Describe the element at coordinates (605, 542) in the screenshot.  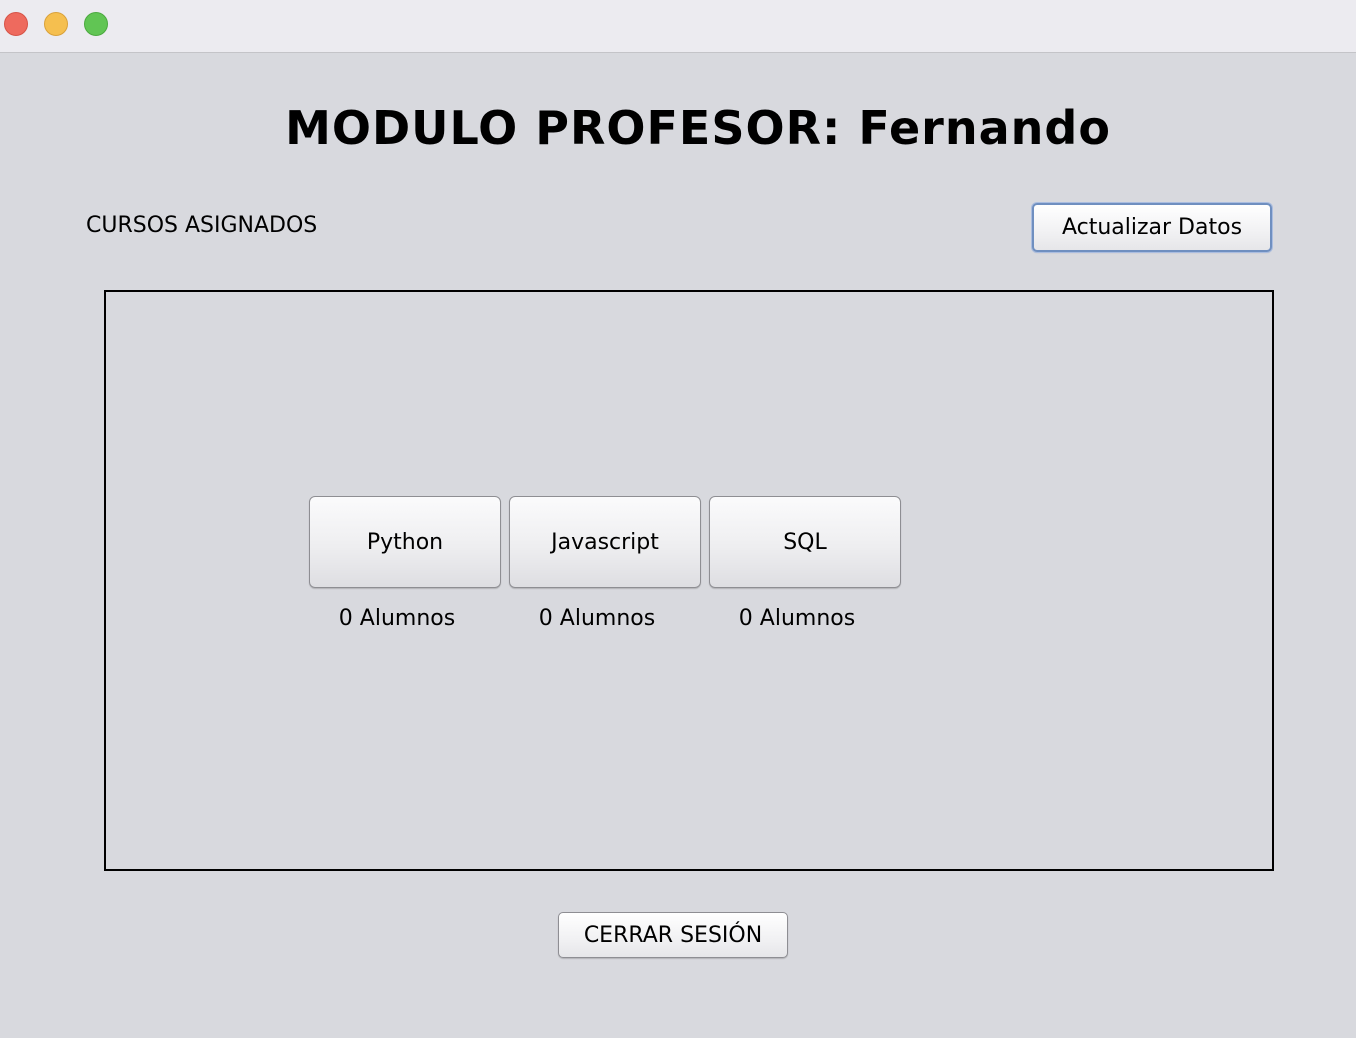
I see `course-button-javascript: Javascript` at that location.